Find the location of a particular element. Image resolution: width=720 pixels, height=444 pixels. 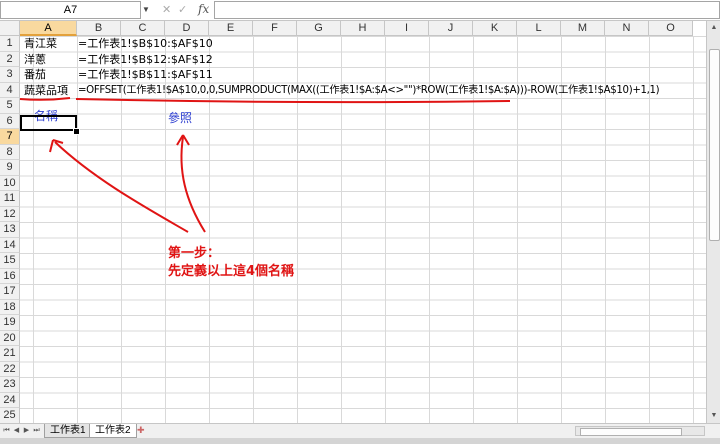

column-header-i: I is located at coordinates (407, 28).